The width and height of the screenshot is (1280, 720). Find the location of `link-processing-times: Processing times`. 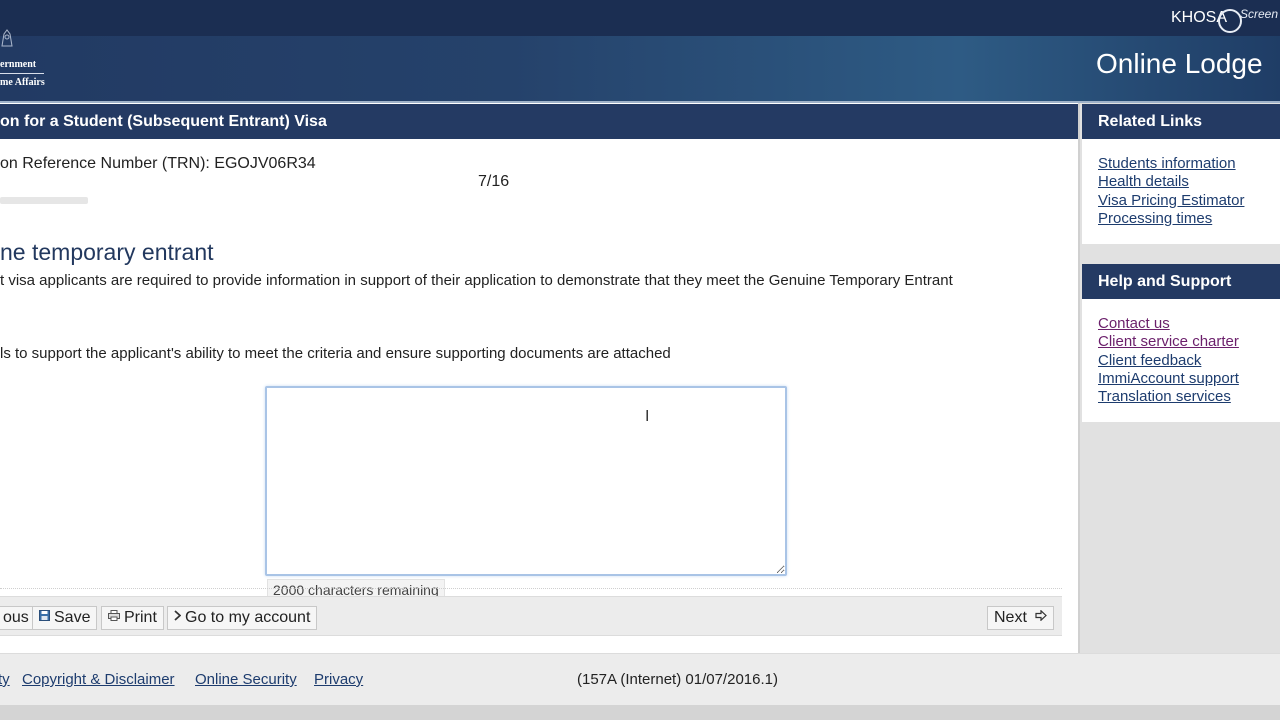

link-processing-times: Processing times is located at coordinates (1155, 218).